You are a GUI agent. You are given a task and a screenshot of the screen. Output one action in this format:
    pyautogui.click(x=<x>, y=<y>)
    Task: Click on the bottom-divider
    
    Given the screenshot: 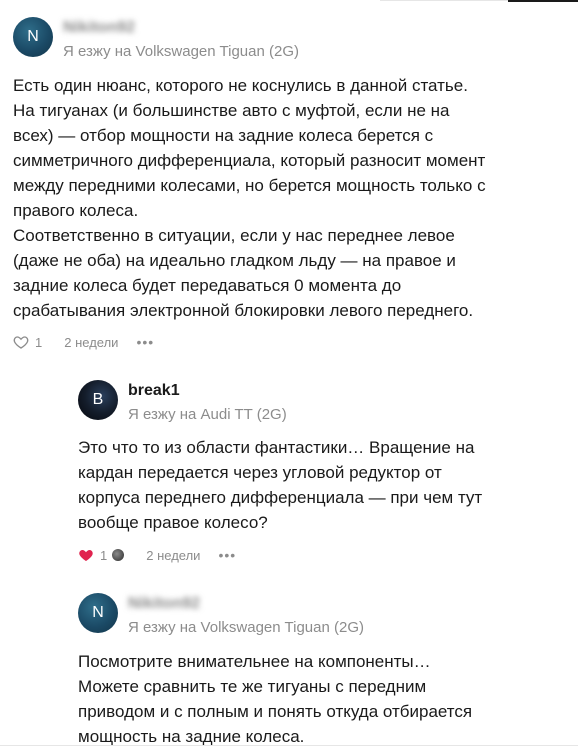 What is the action you would take?
    pyautogui.click(x=289, y=745)
    